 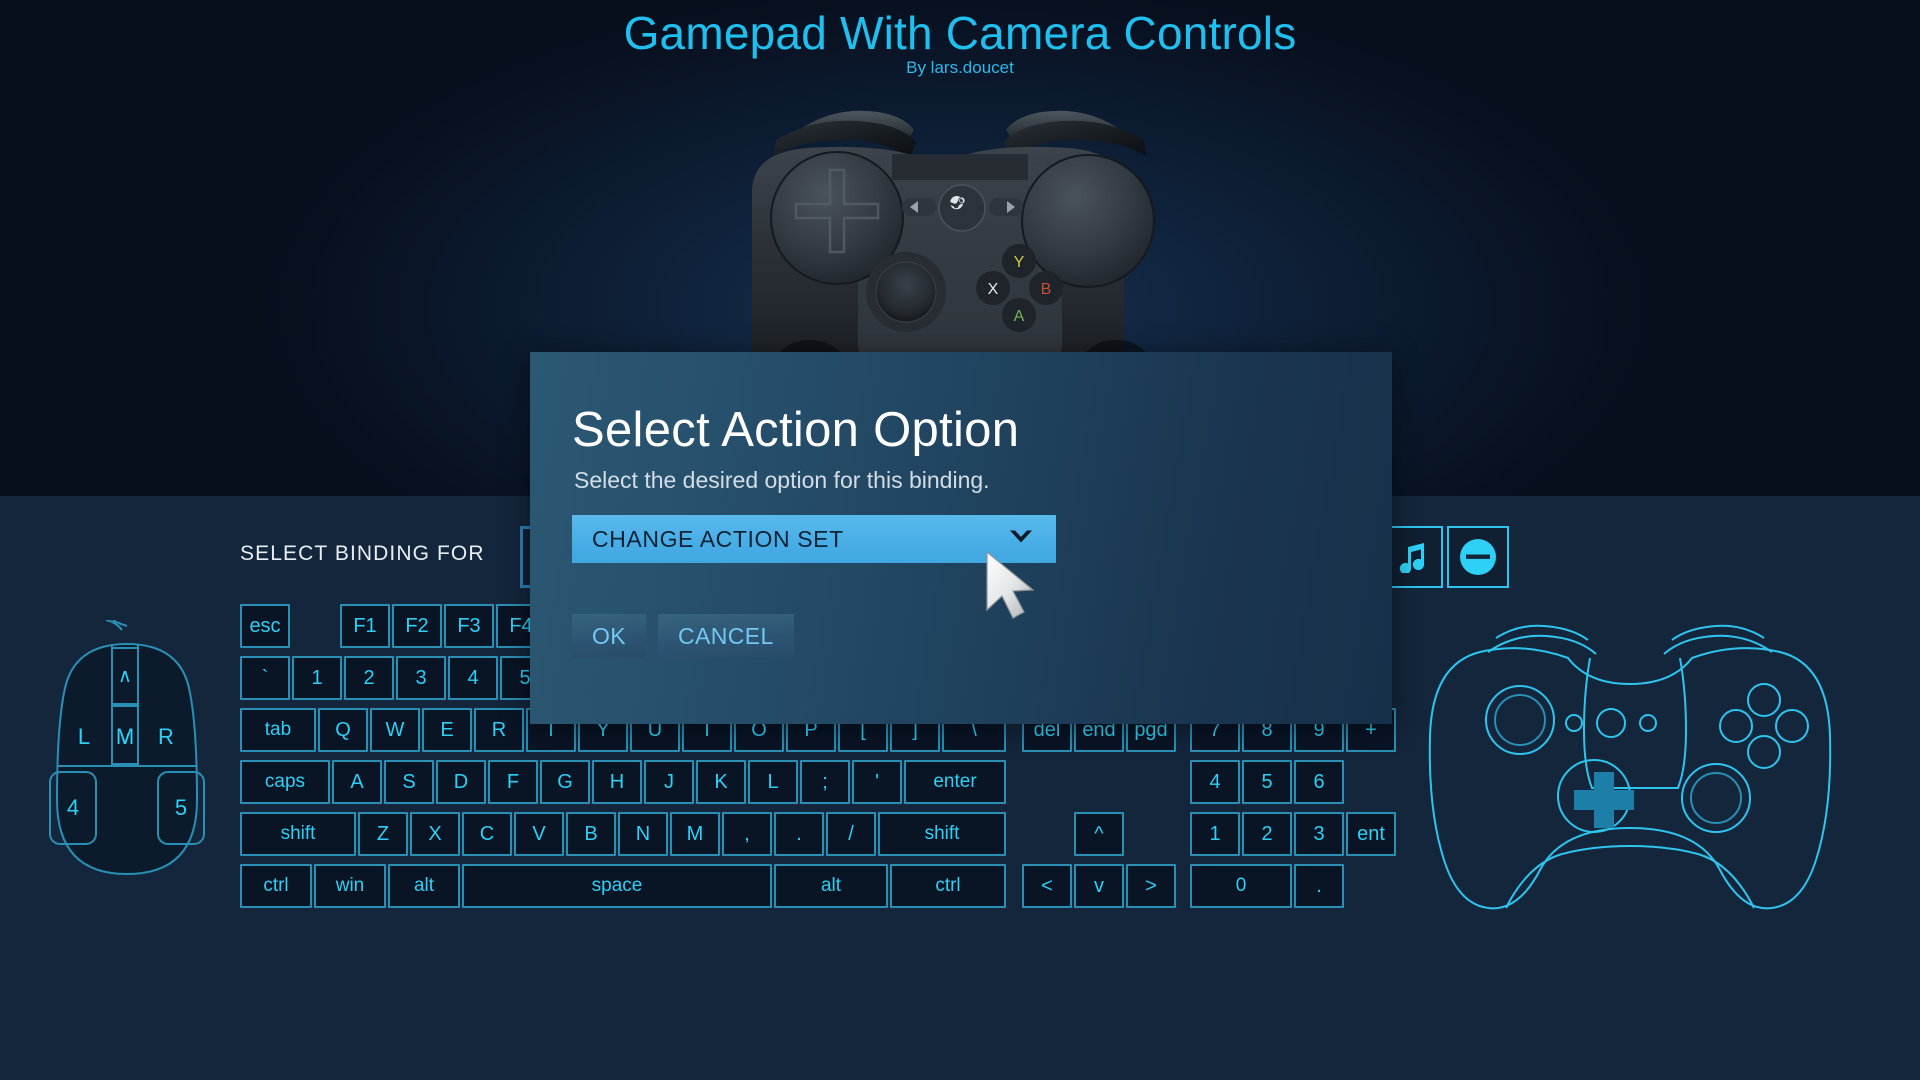 I want to click on numpad-key-8: 2, so click(x=1267, y=834).